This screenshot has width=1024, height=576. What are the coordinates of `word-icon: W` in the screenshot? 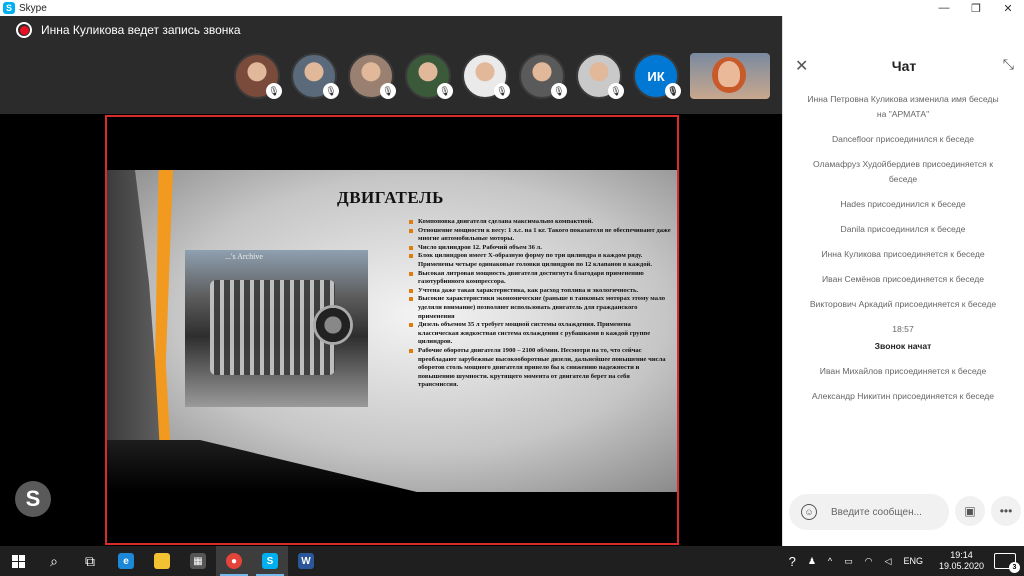 It's located at (306, 561).